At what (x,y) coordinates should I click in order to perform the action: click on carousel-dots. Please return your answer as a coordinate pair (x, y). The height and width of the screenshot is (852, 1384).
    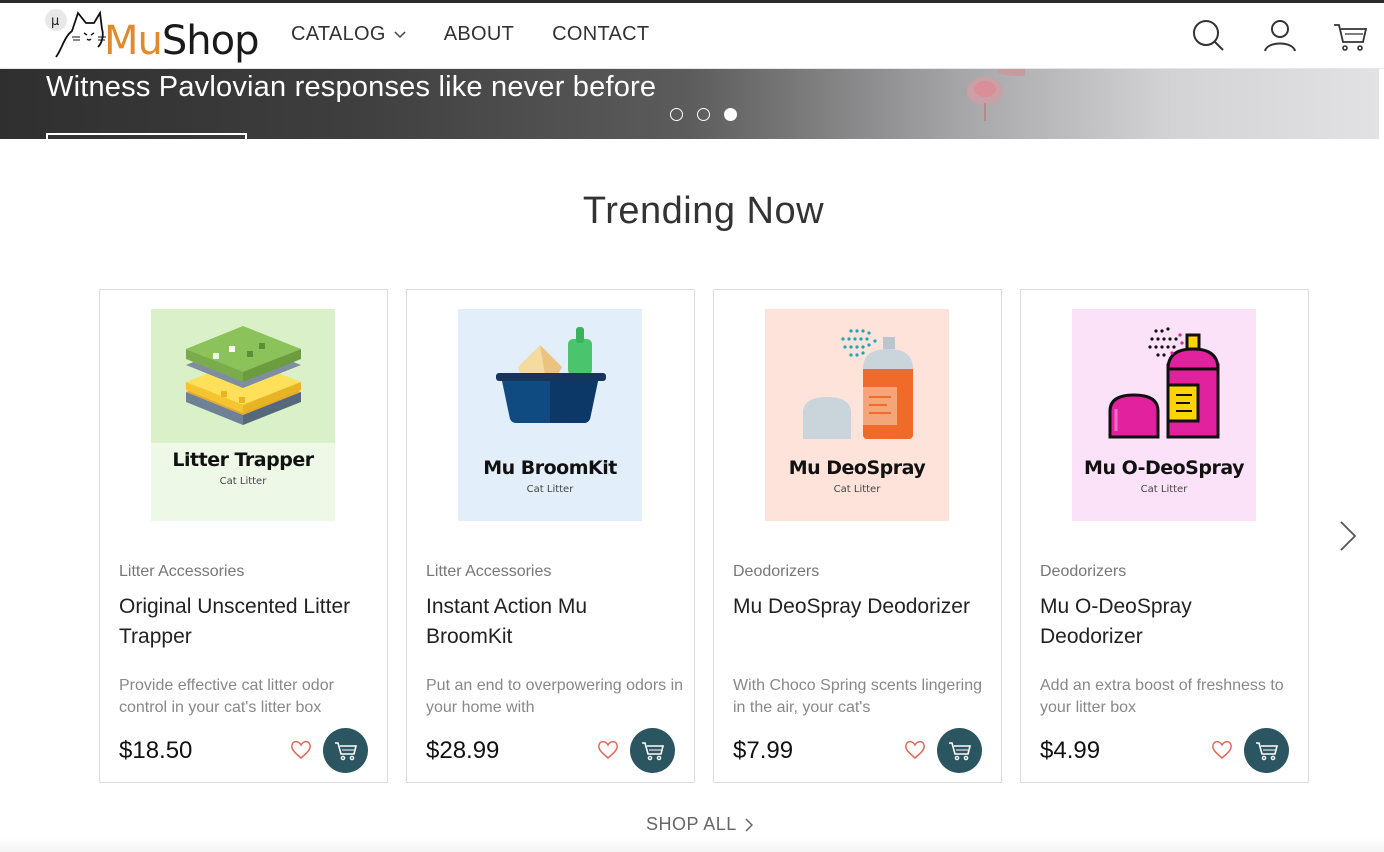
    Looking at the image, I should click on (703, 114).